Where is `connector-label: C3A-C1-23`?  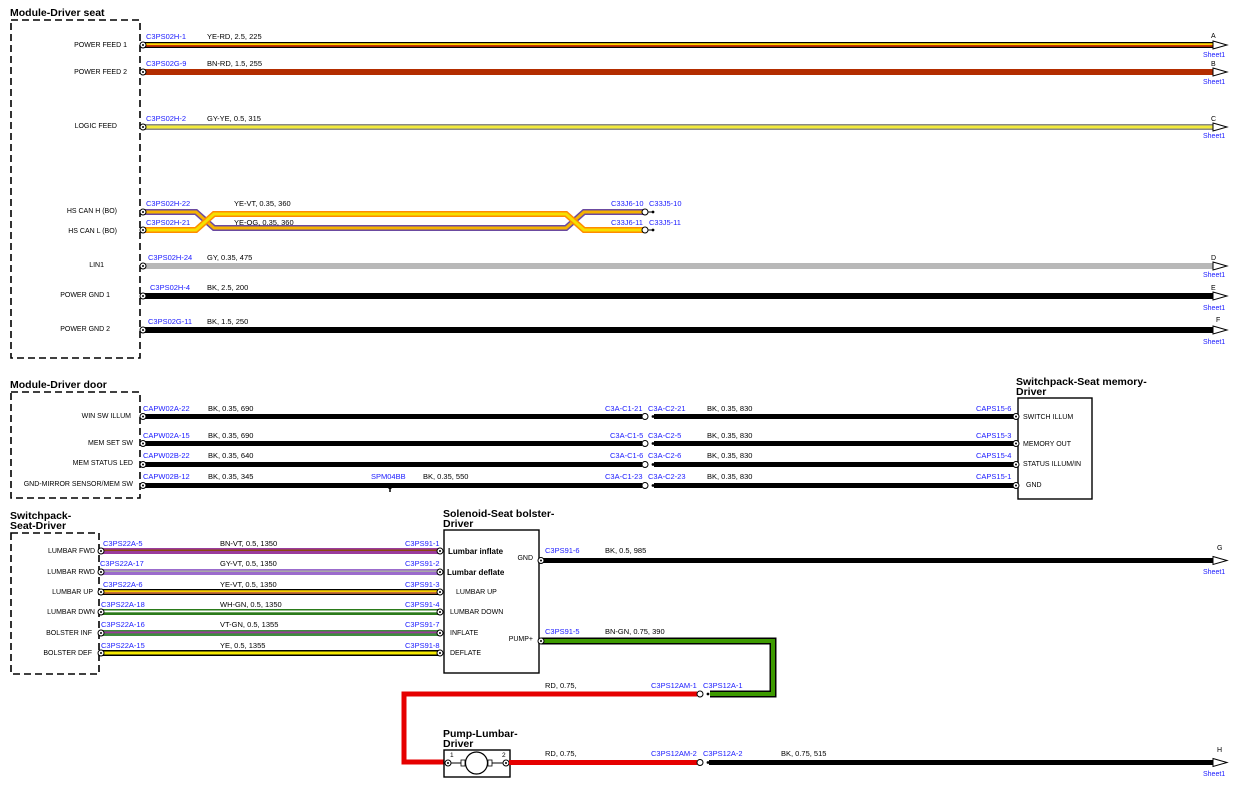
connector-label: C3A-C1-23 is located at coordinates (624, 476).